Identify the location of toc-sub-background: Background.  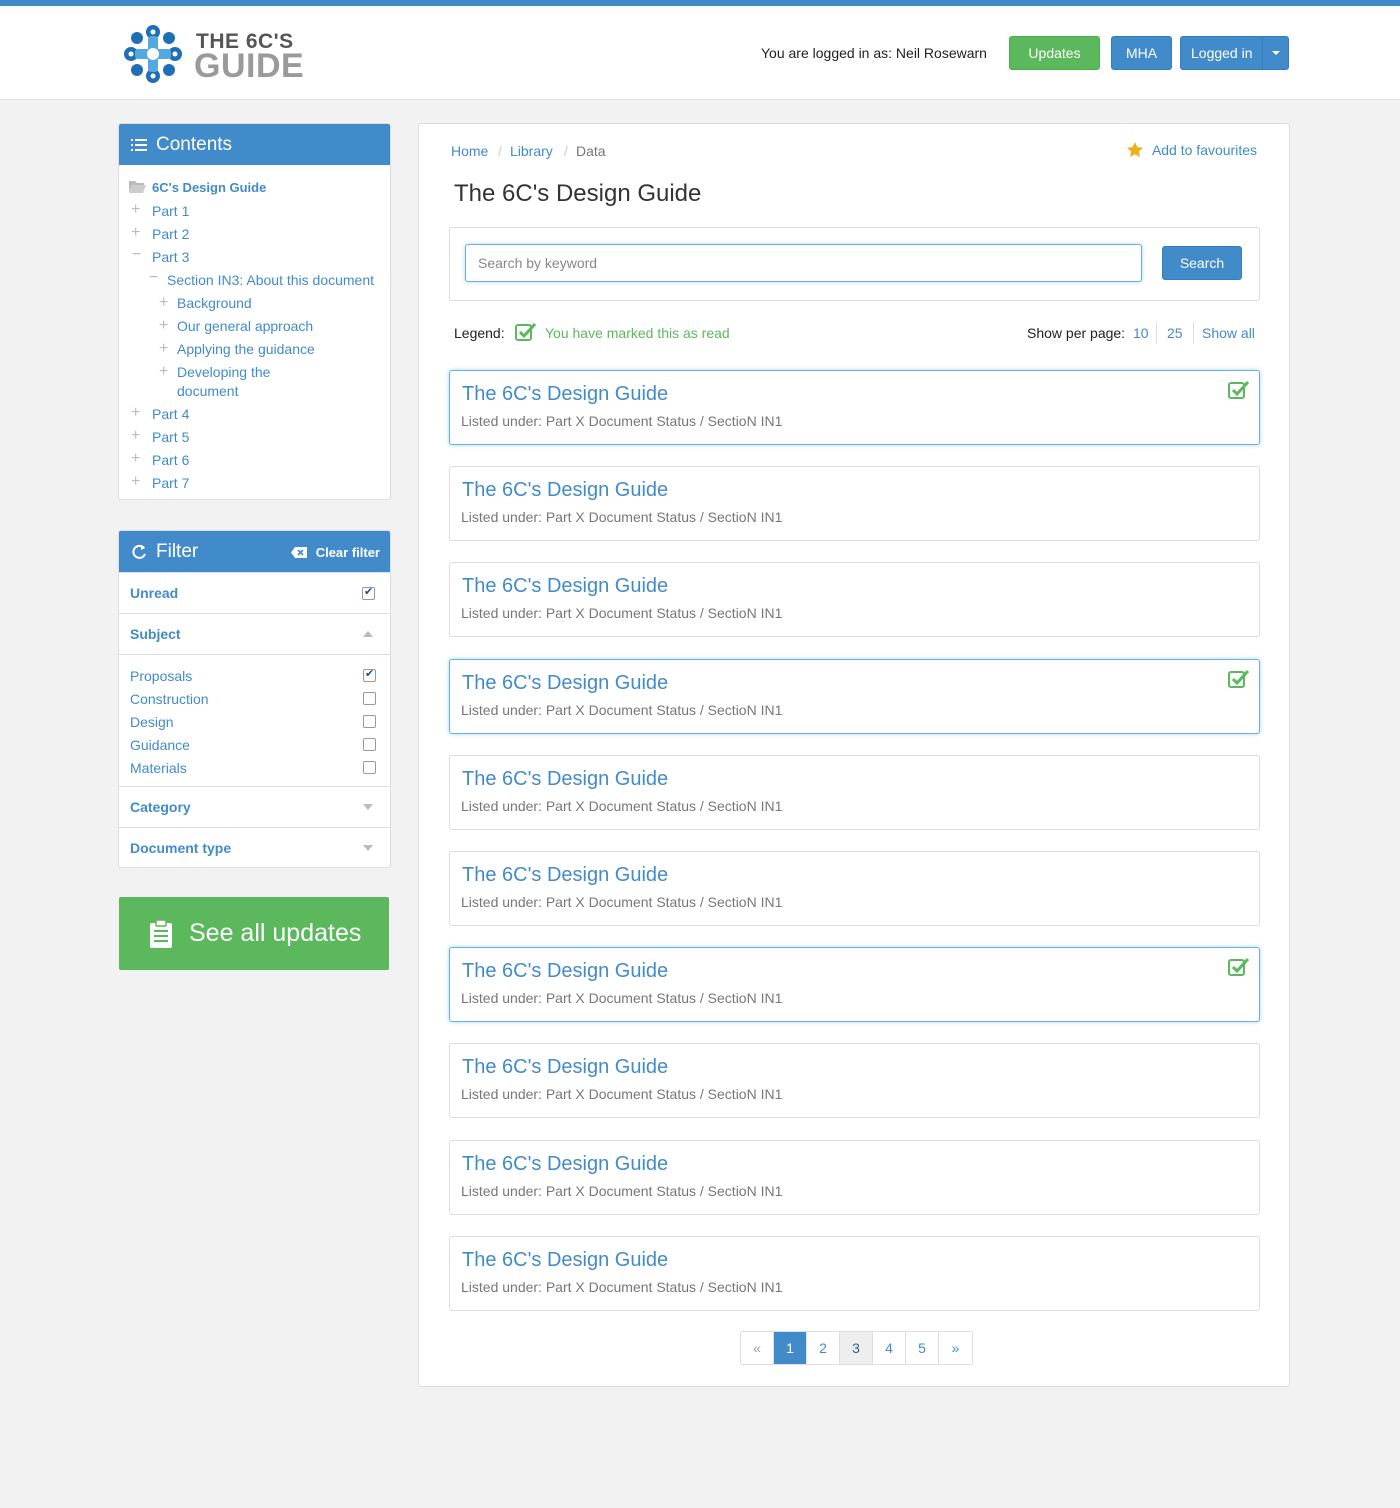
(214, 303).